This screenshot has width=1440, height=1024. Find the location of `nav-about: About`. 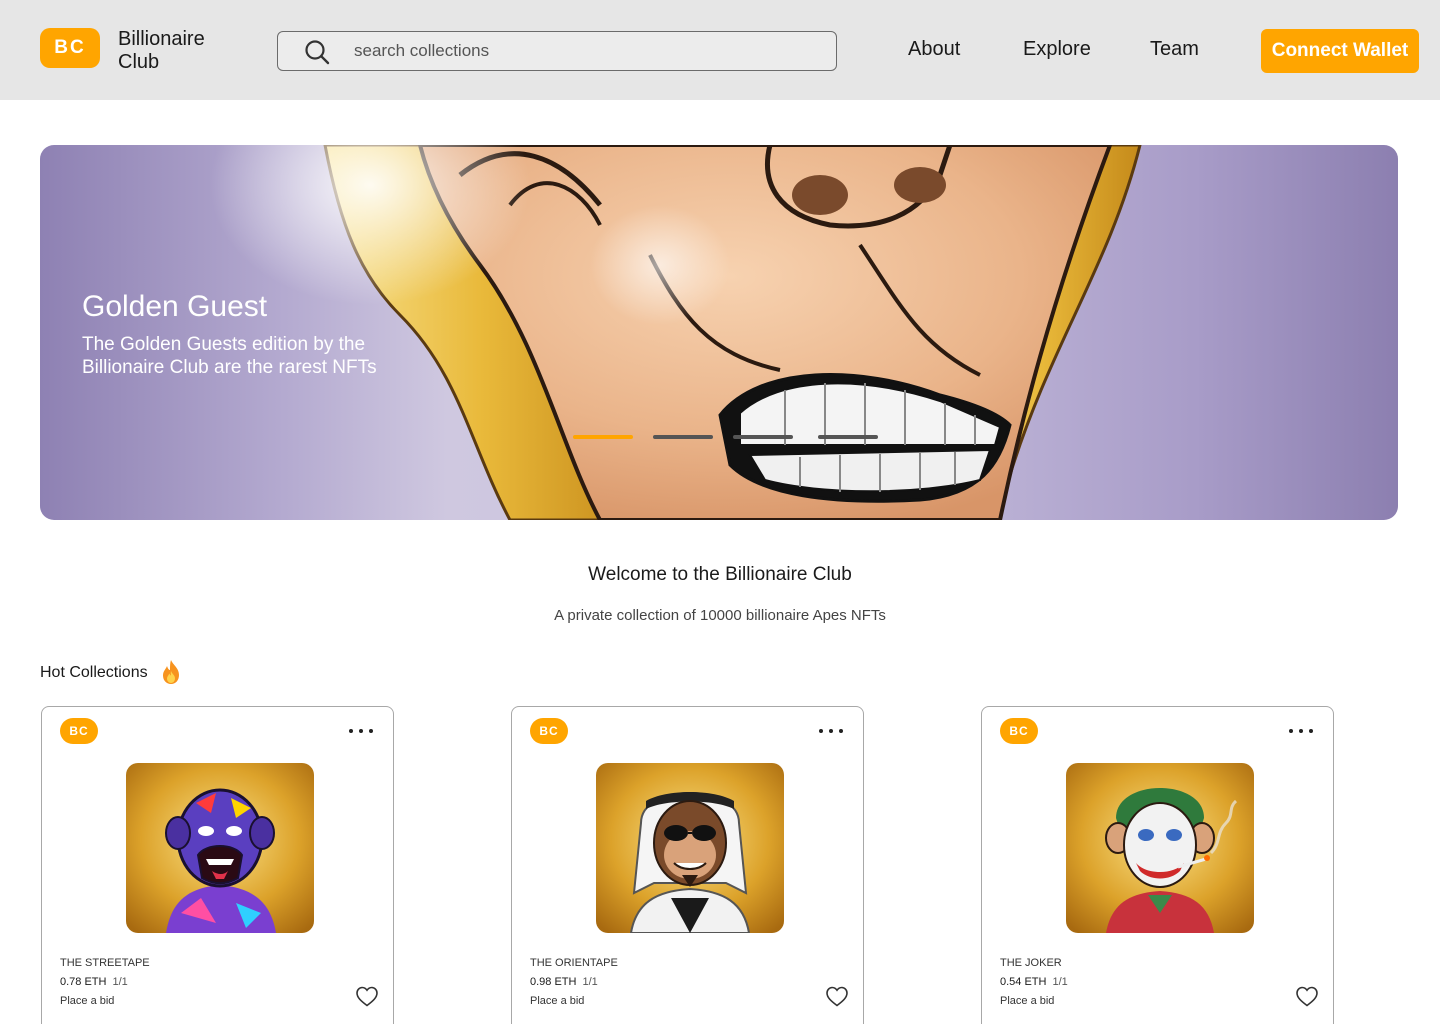

nav-about: About is located at coordinates (934, 49).